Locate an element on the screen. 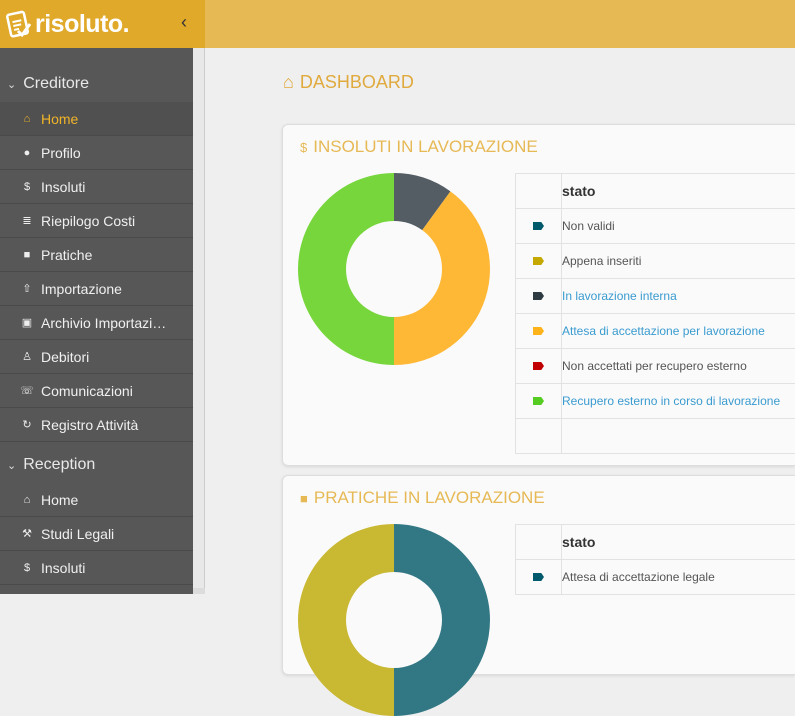 The image size is (795, 716). sidebar-section-reception: ⌄ Reception is located at coordinates (96, 465).